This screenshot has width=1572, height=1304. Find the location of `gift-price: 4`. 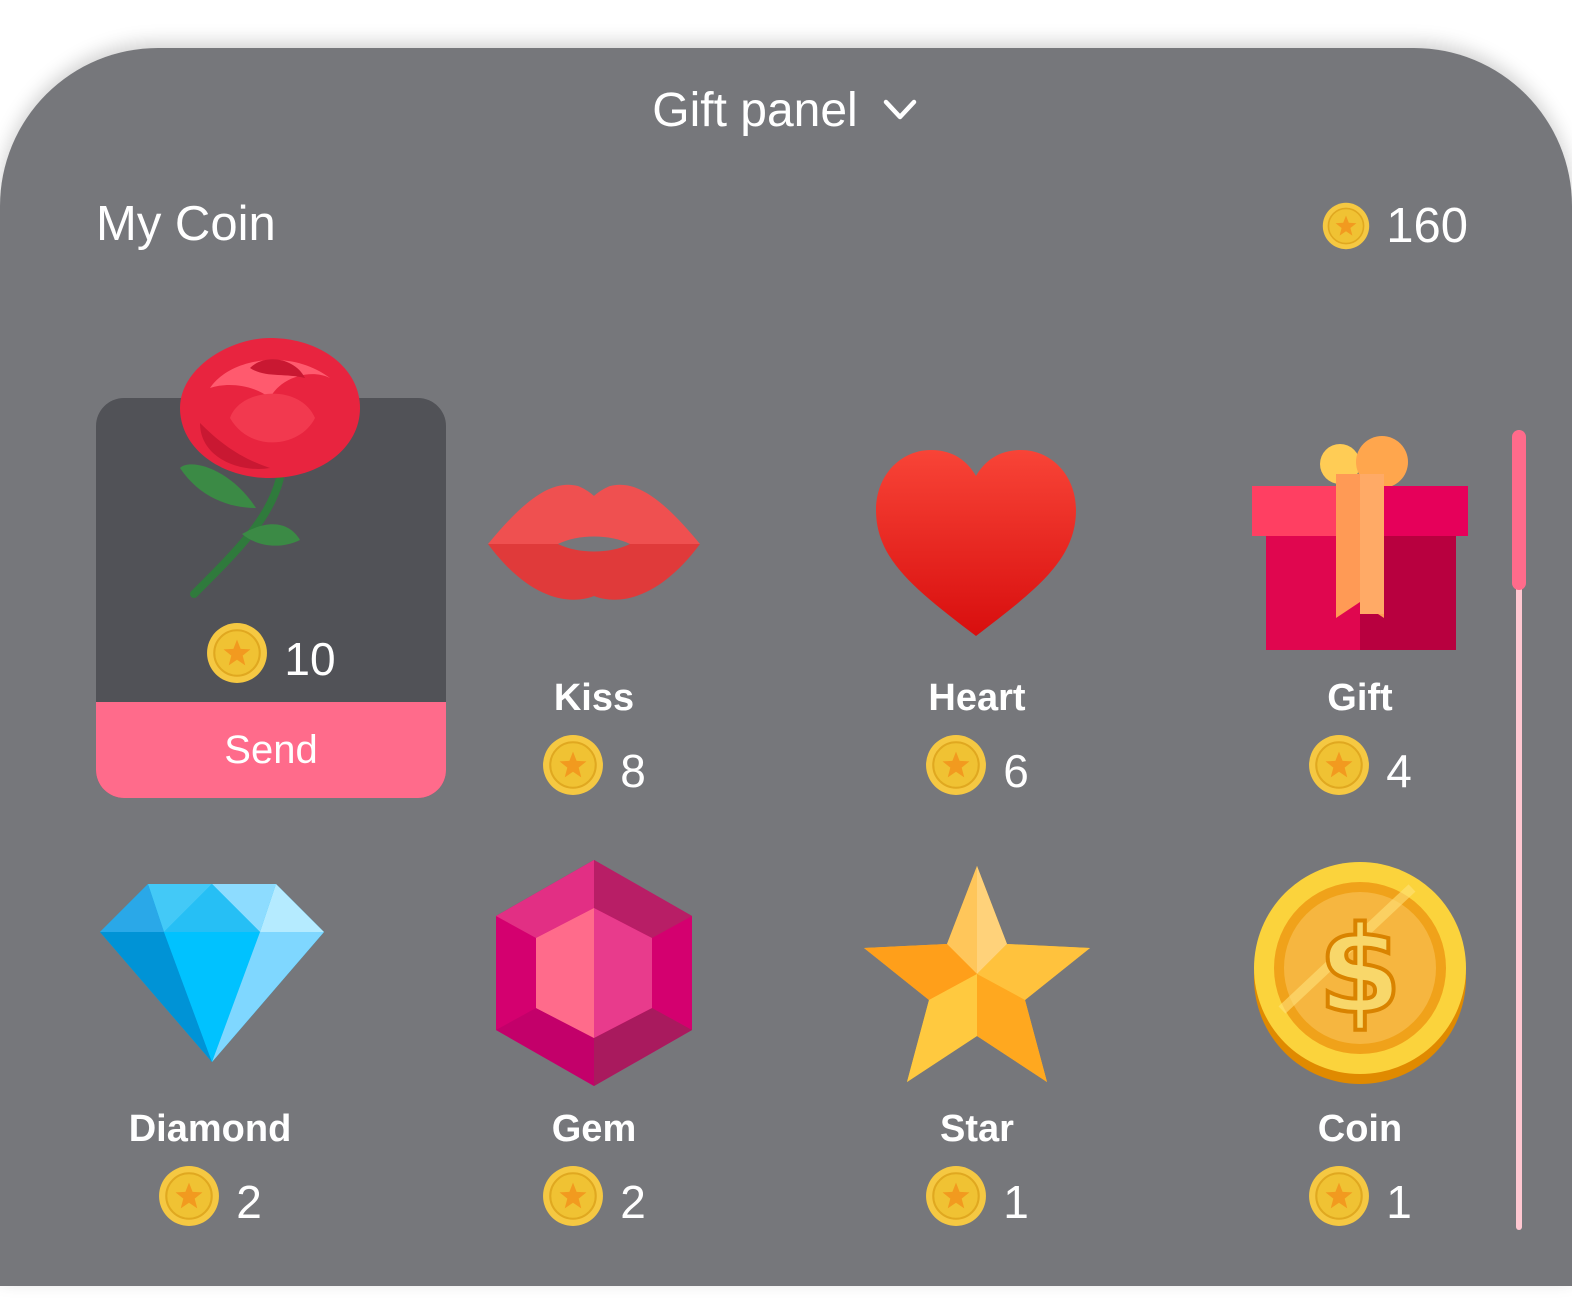

gift-price: 4 is located at coordinates (1360, 770).